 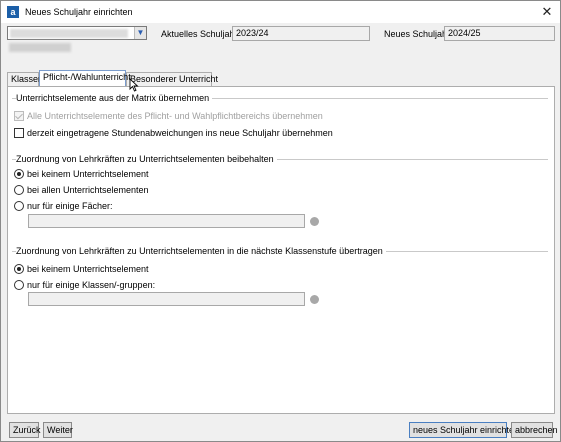 I want to click on transfer-none-radio, so click(x=19, y=269).